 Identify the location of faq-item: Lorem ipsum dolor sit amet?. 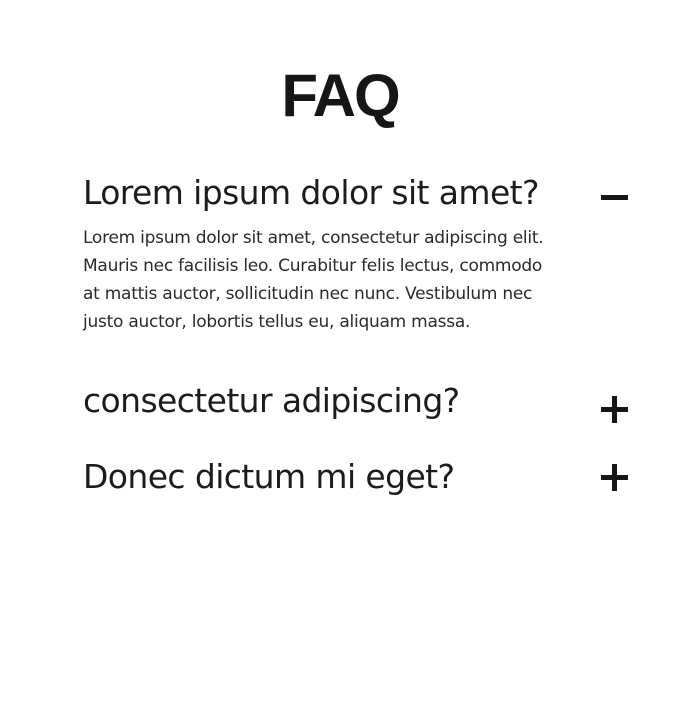
(358, 193).